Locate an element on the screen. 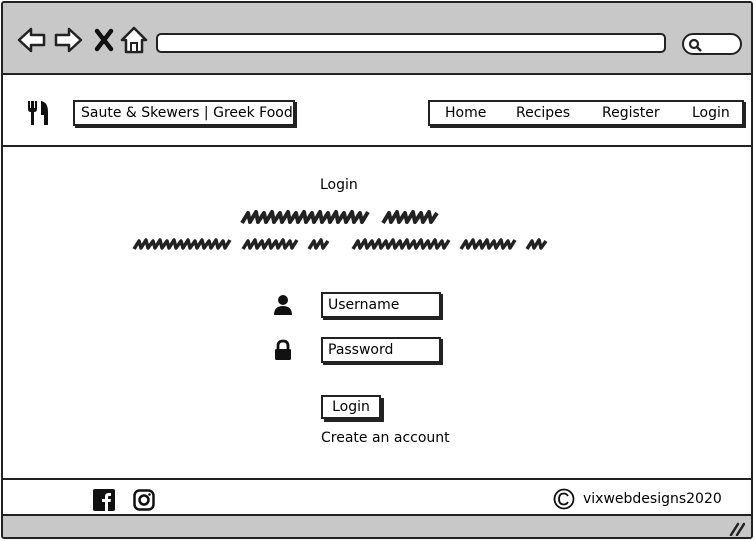  cutlery-icon is located at coordinates (38, 113).